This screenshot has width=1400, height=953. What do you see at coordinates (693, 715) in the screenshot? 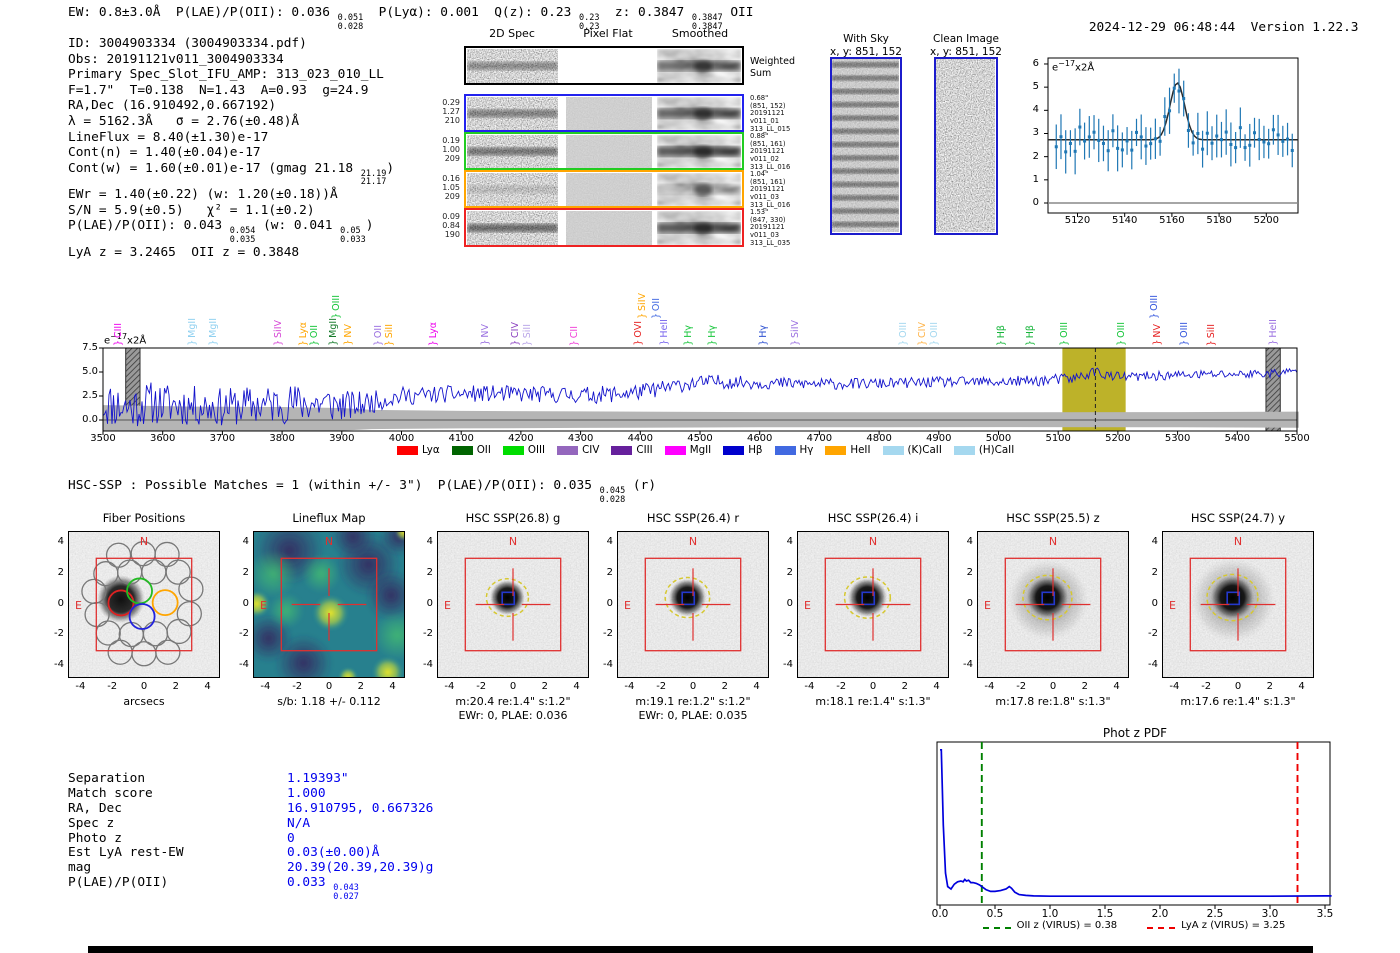
I see `cutout-caption2-hsc-r: EWr: 0, PLAE: 0.035` at bounding box center [693, 715].